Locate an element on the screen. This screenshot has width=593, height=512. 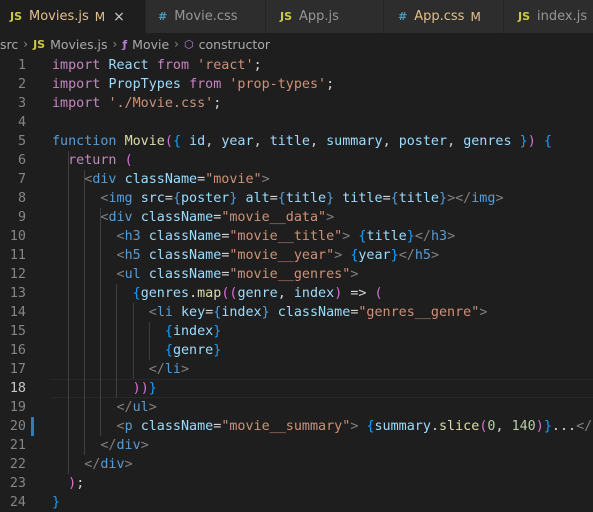
tab-label: Movie.css is located at coordinates (206, 16).